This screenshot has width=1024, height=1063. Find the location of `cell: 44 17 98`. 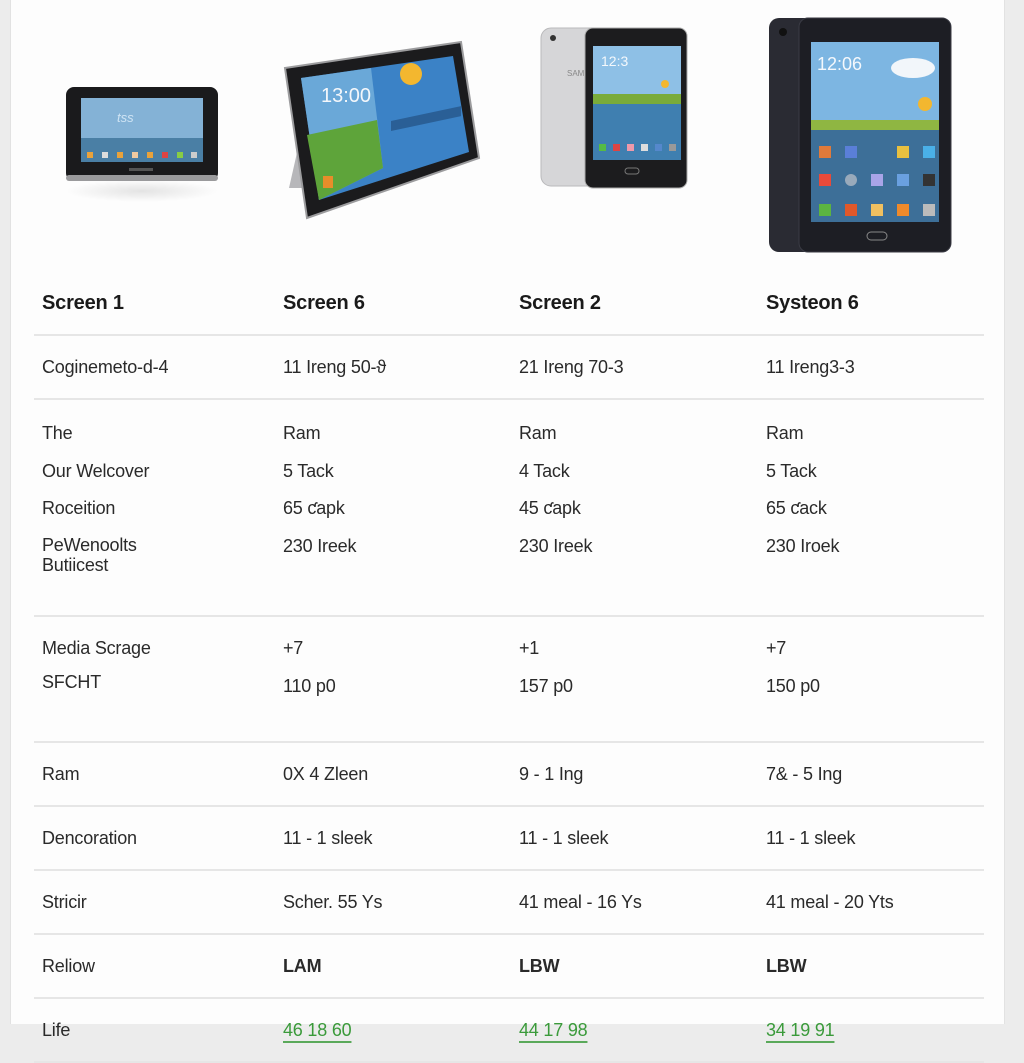

cell: 44 17 98 is located at coordinates (634, 1030).